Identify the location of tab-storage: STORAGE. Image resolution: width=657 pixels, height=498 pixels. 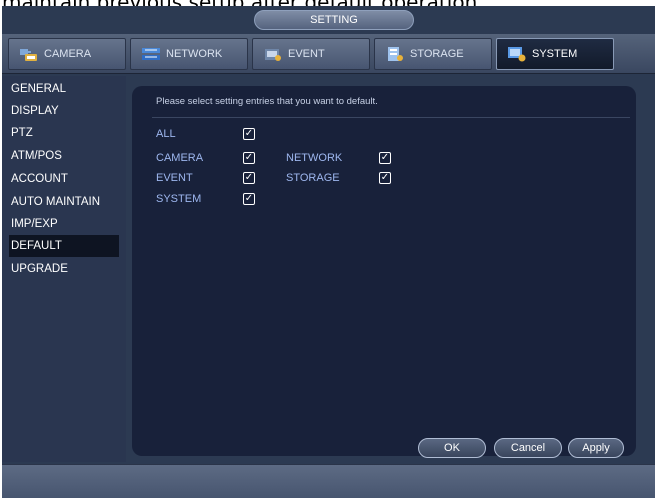
(433, 54).